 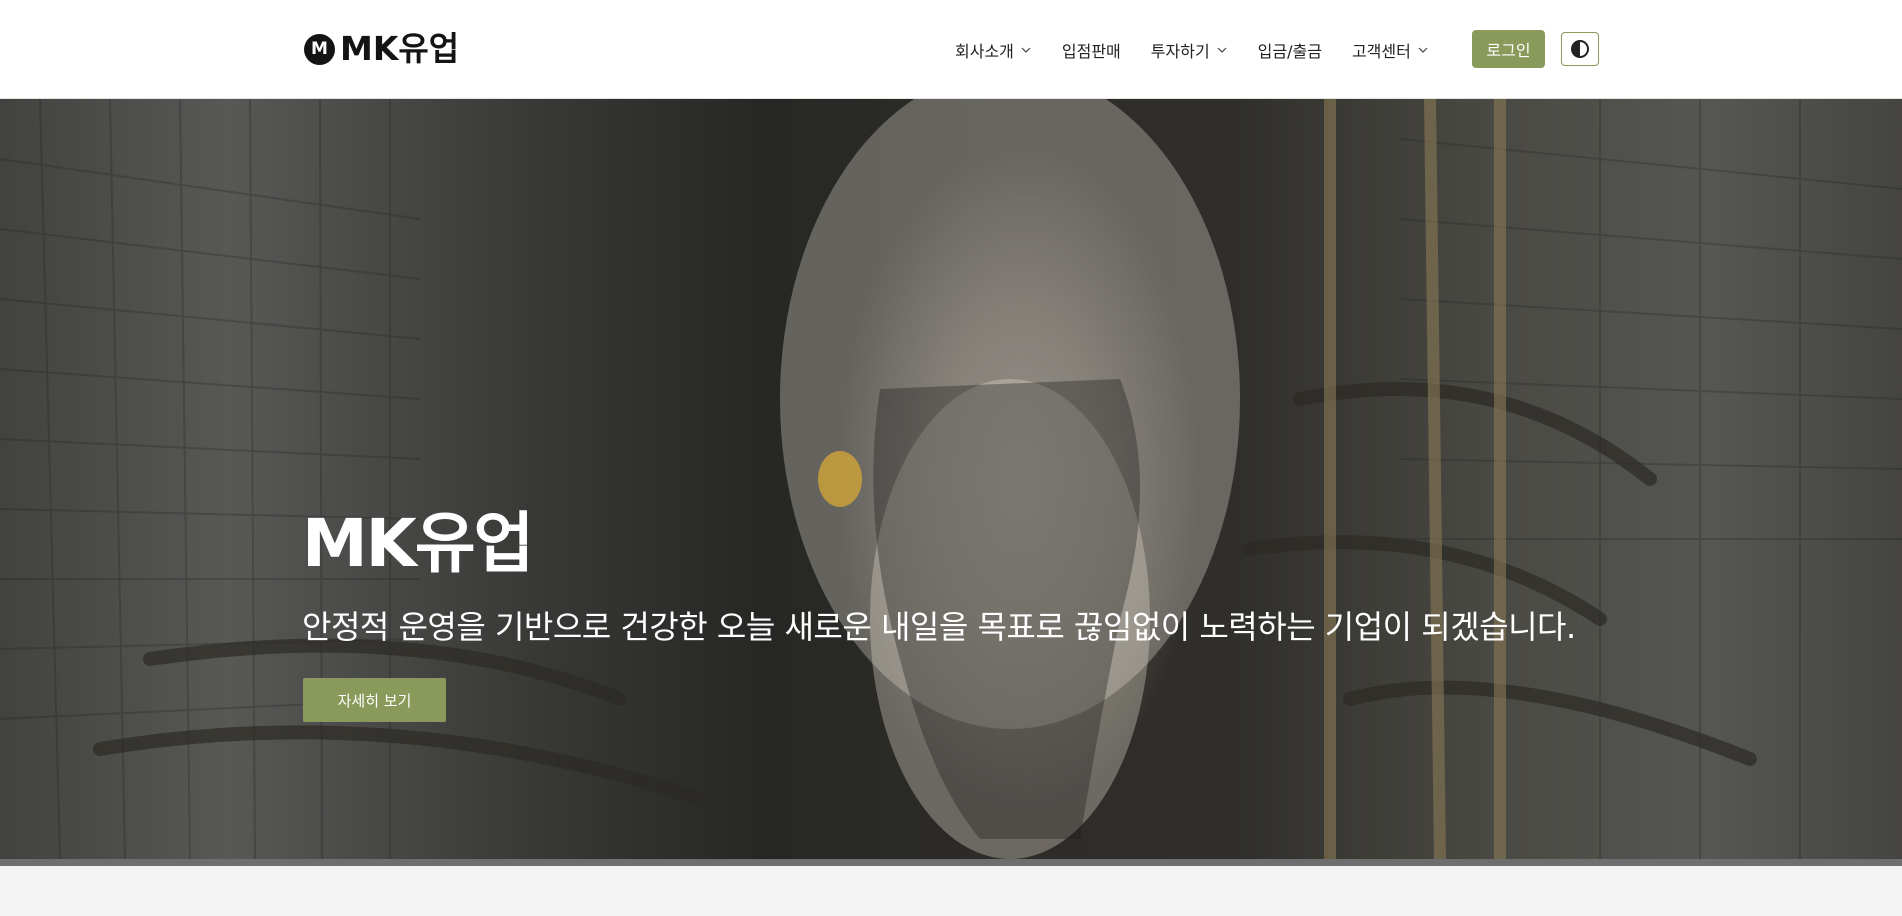 What do you see at coordinates (374, 700) in the screenshot?
I see `learn-more-button: 자세히 보기` at bounding box center [374, 700].